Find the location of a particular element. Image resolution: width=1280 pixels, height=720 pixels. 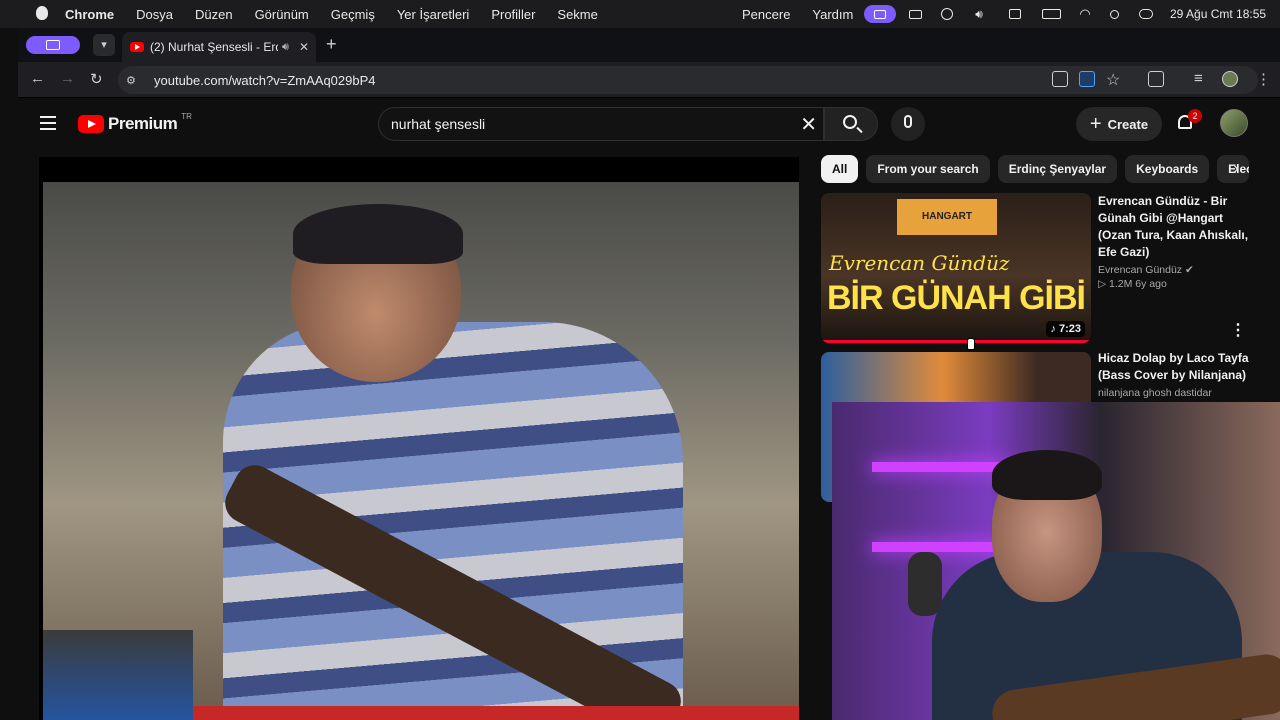

channel-name-text: Evrencan Gündüz is located at coordinates (1140, 270).